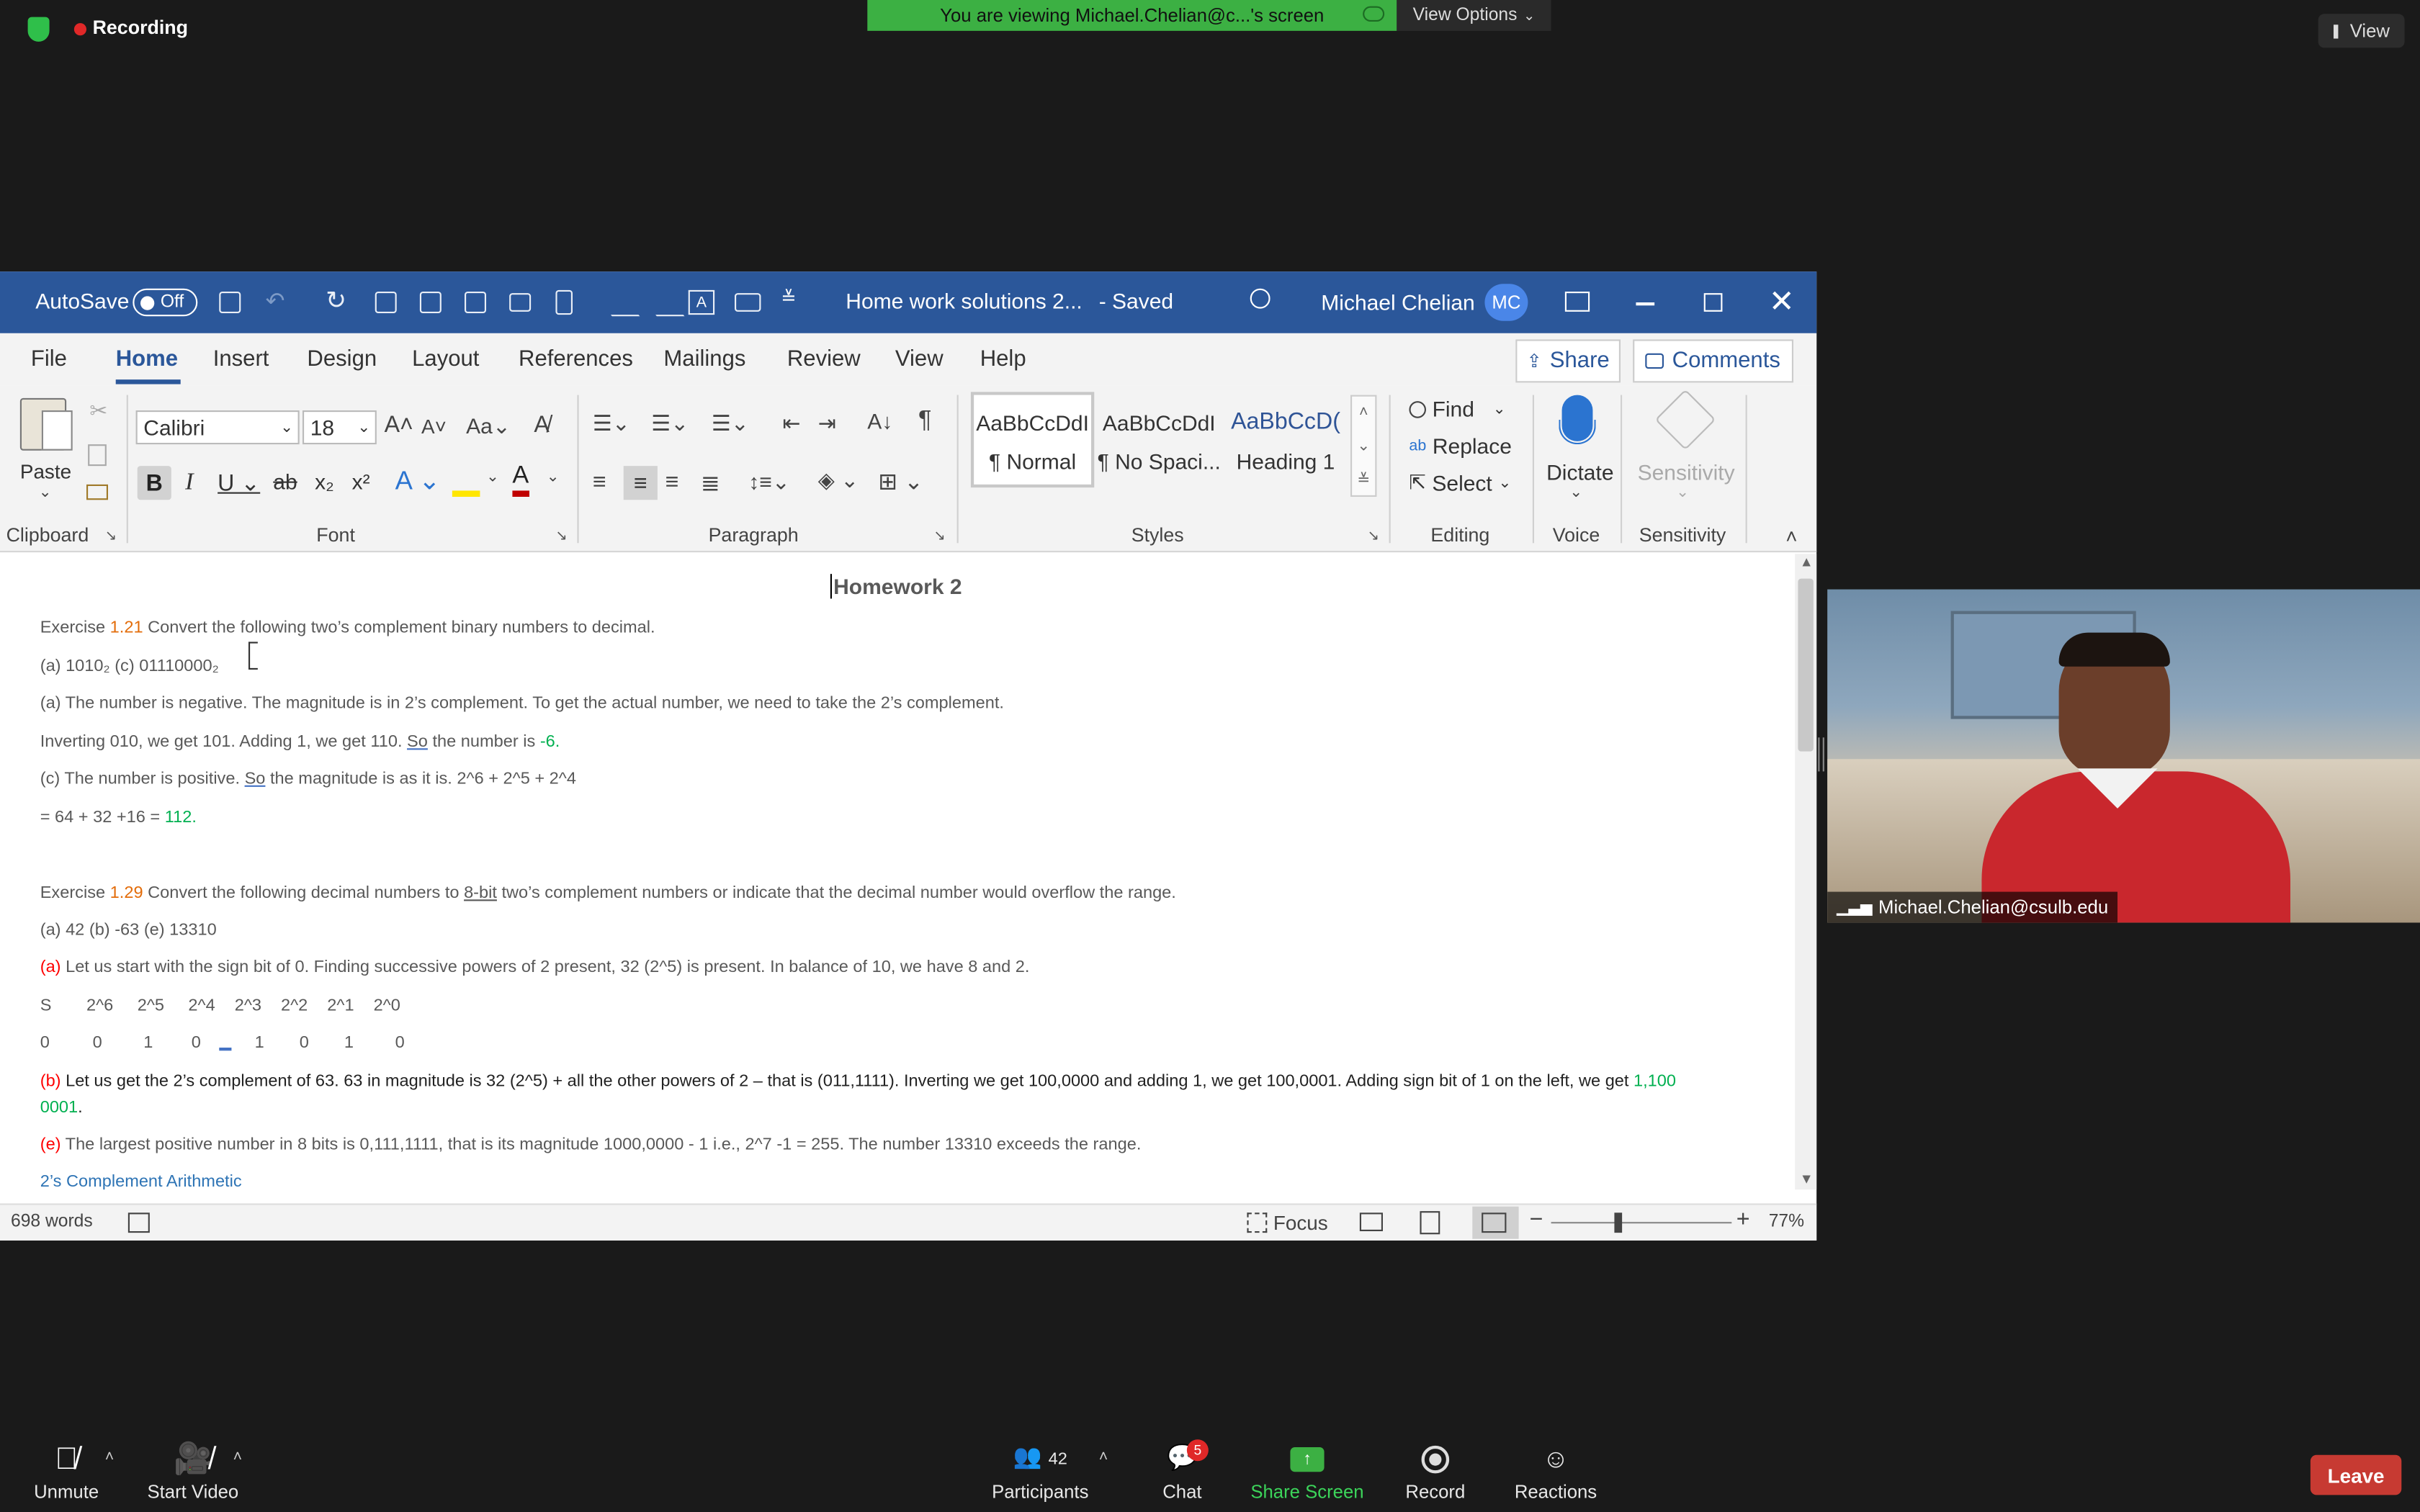 Image resolution: width=2420 pixels, height=1512 pixels. Describe the element at coordinates (1645, 303) in the screenshot. I see `minimize-icon` at that location.